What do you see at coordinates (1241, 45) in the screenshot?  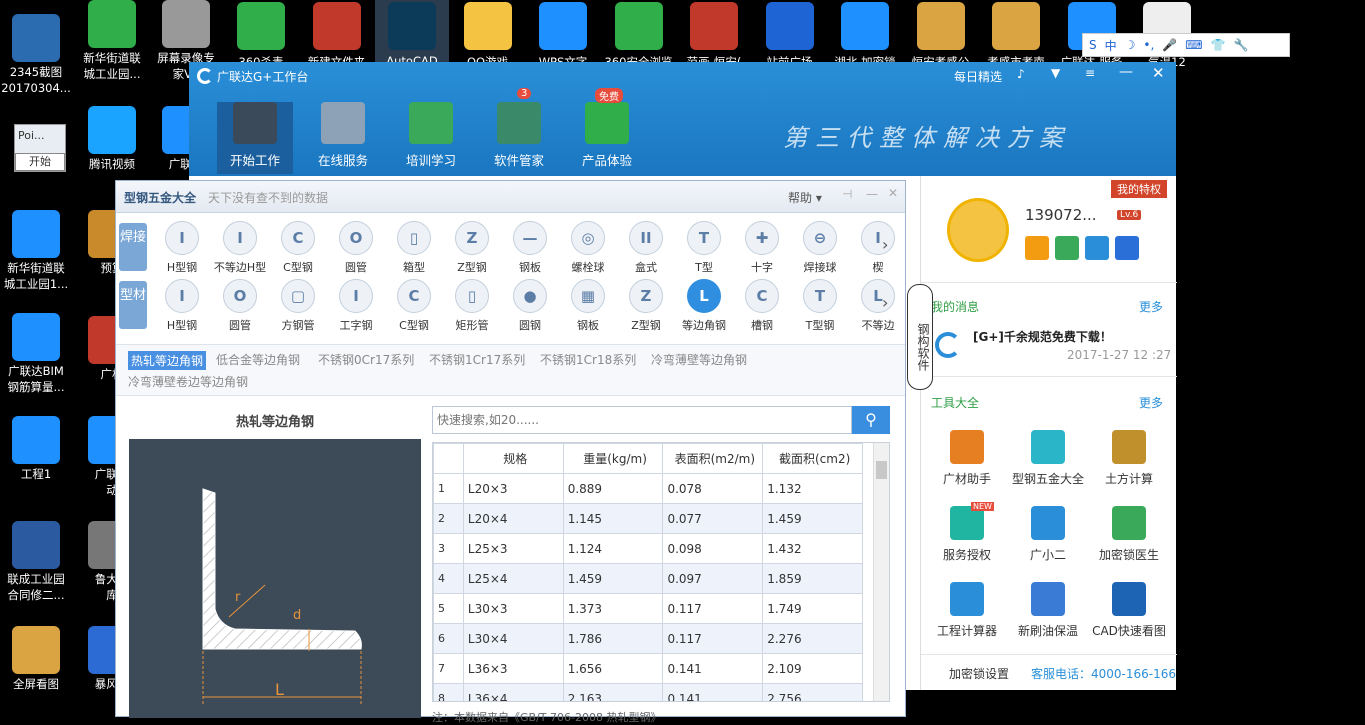 I see `ime-item: 🔧` at bounding box center [1241, 45].